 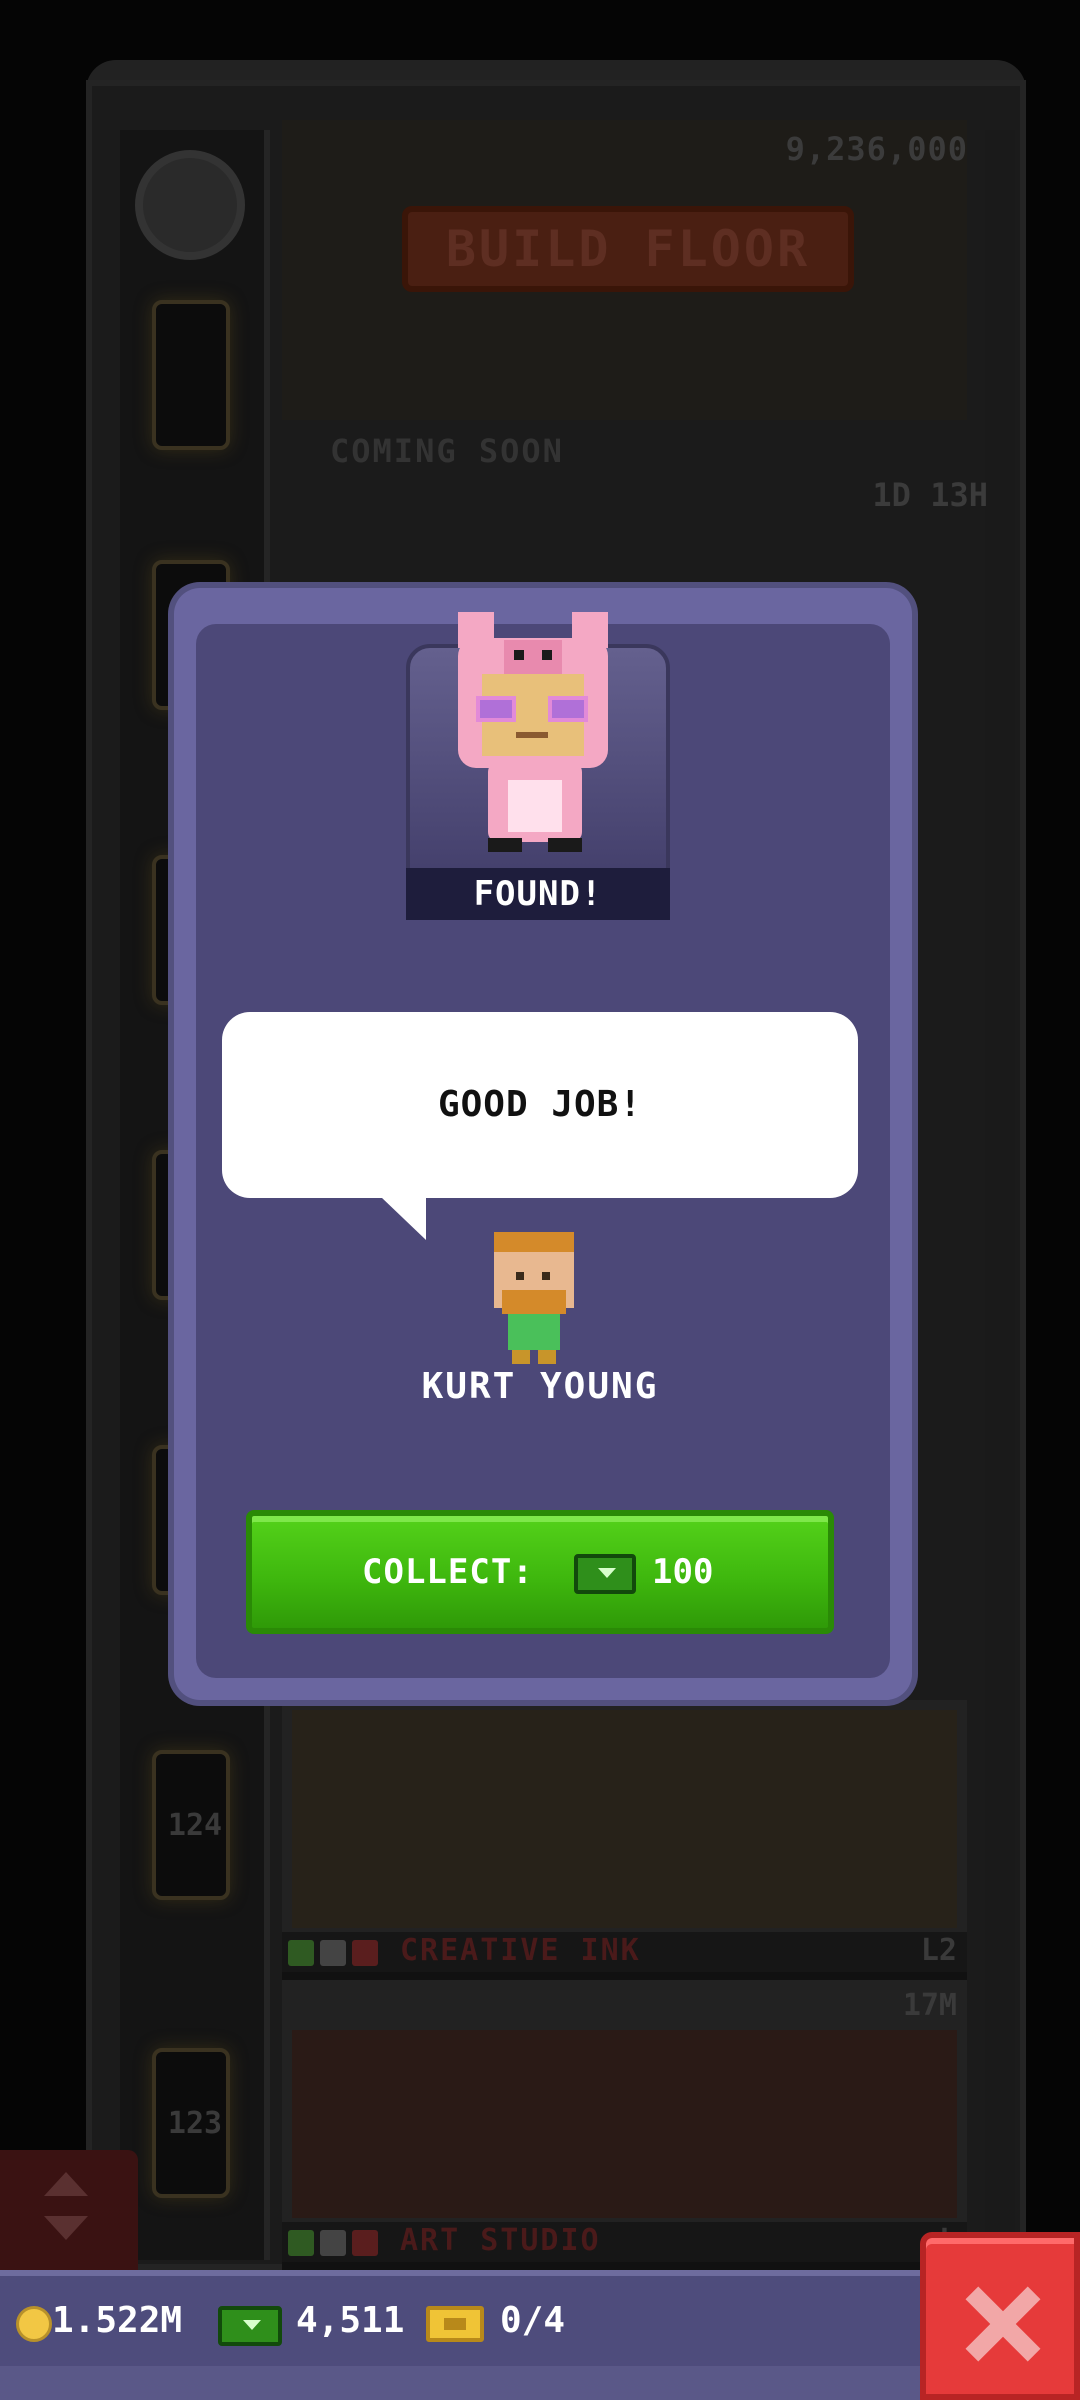 What do you see at coordinates (540, 1386) in the screenshot?
I see `bitizen-name: KURT YOUNG` at bounding box center [540, 1386].